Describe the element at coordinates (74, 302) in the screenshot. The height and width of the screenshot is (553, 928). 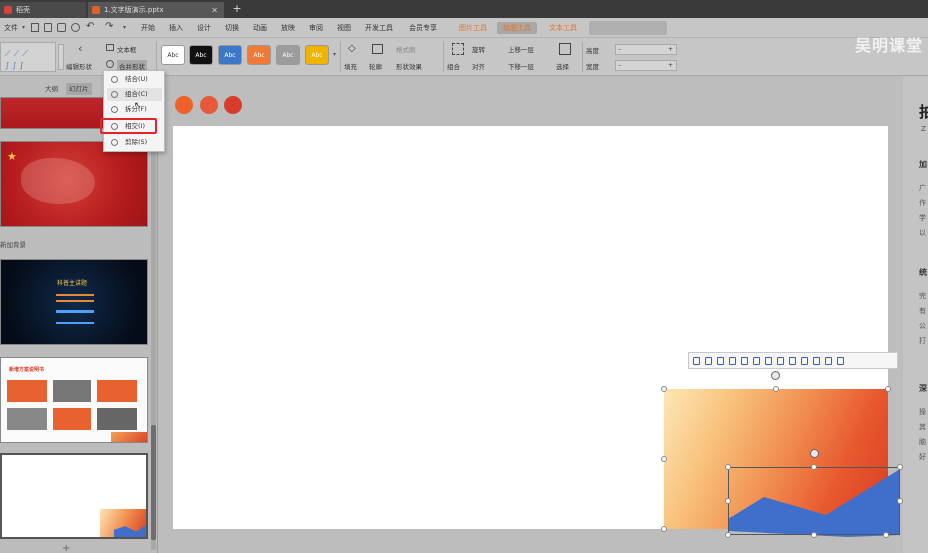
I see `slide-thumbnail-3: 科普主讲题` at that location.